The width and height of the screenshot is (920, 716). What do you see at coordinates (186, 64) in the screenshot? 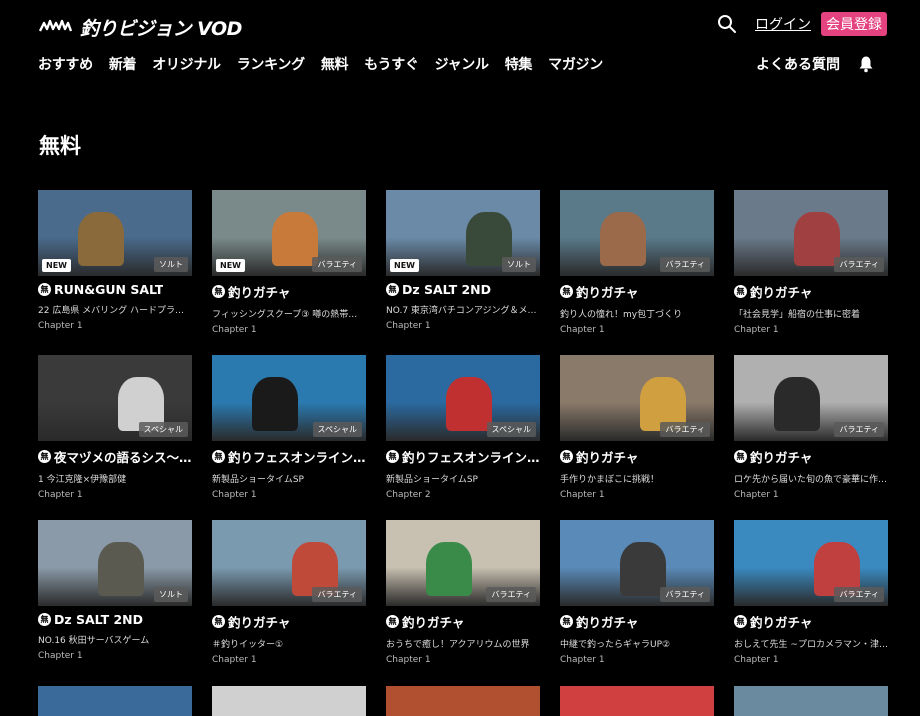
I see `nav-item-original: オリジナル` at bounding box center [186, 64].